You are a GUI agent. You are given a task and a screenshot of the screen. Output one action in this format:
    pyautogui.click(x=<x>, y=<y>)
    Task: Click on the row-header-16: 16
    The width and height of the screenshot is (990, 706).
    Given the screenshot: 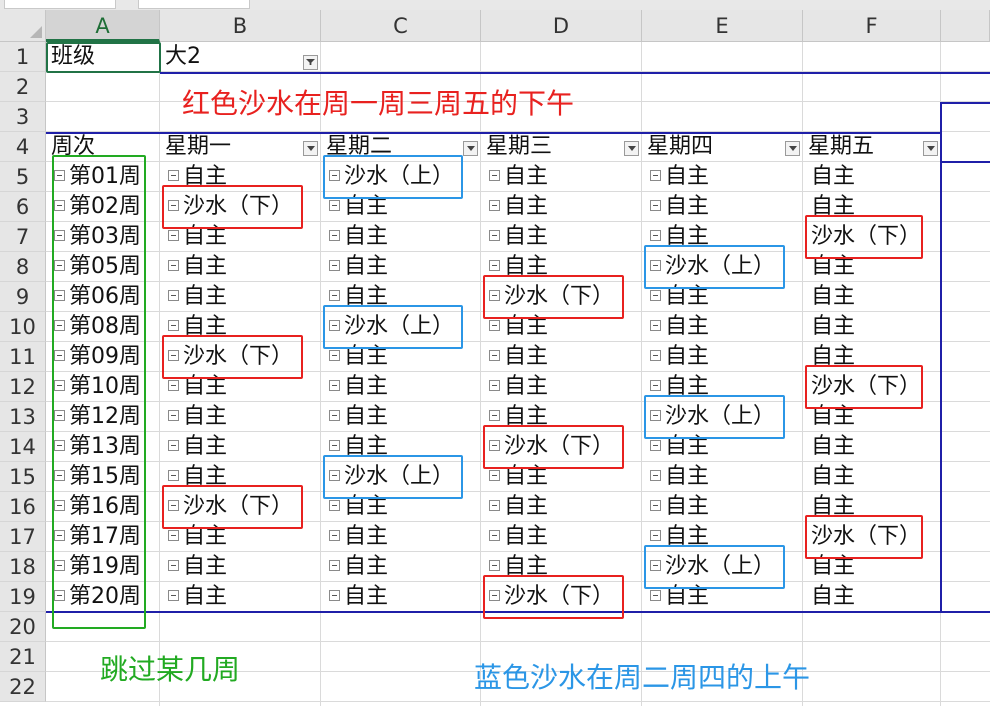 What is the action you would take?
    pyautogui.click(x=23, y=507)
    